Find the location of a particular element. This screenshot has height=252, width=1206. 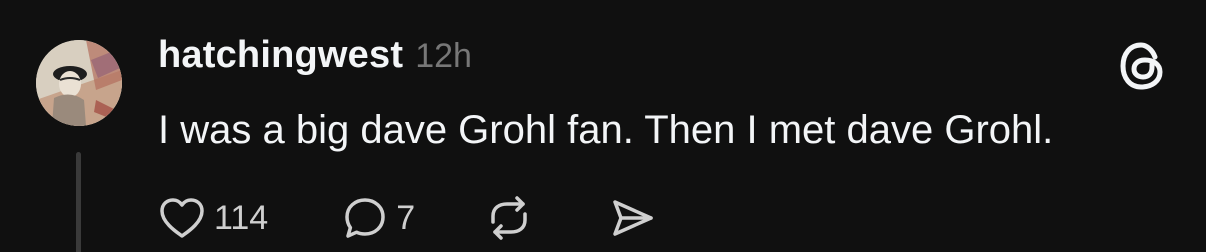

timestamp: 12h is located at coordinates (443, 56).